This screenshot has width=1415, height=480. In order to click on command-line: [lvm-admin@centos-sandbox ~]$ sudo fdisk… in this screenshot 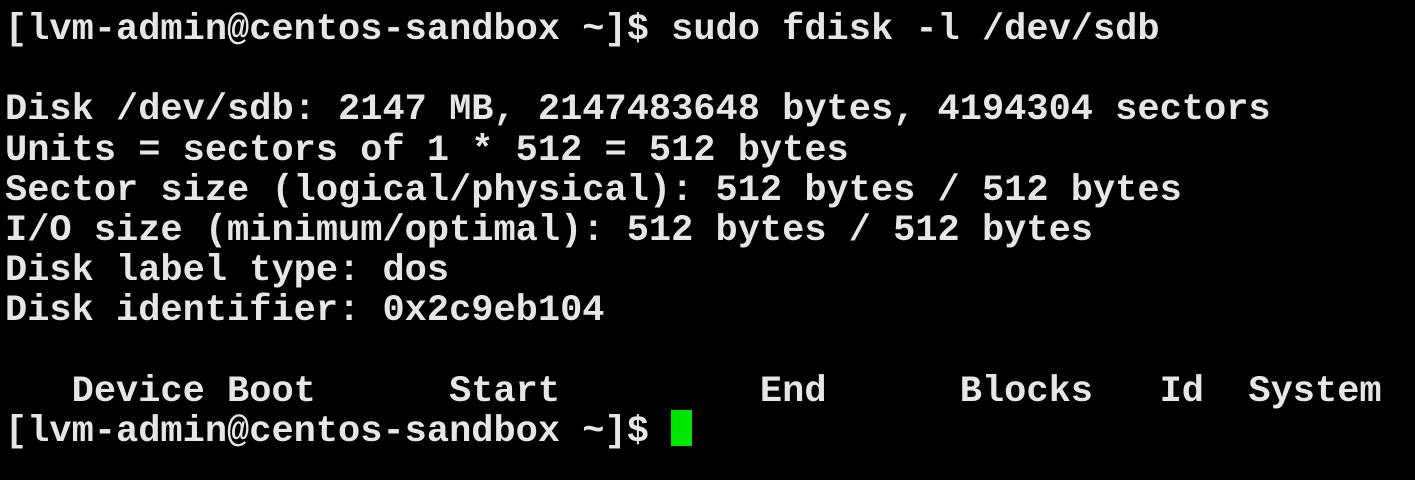, I will do `click(710, 30)`.